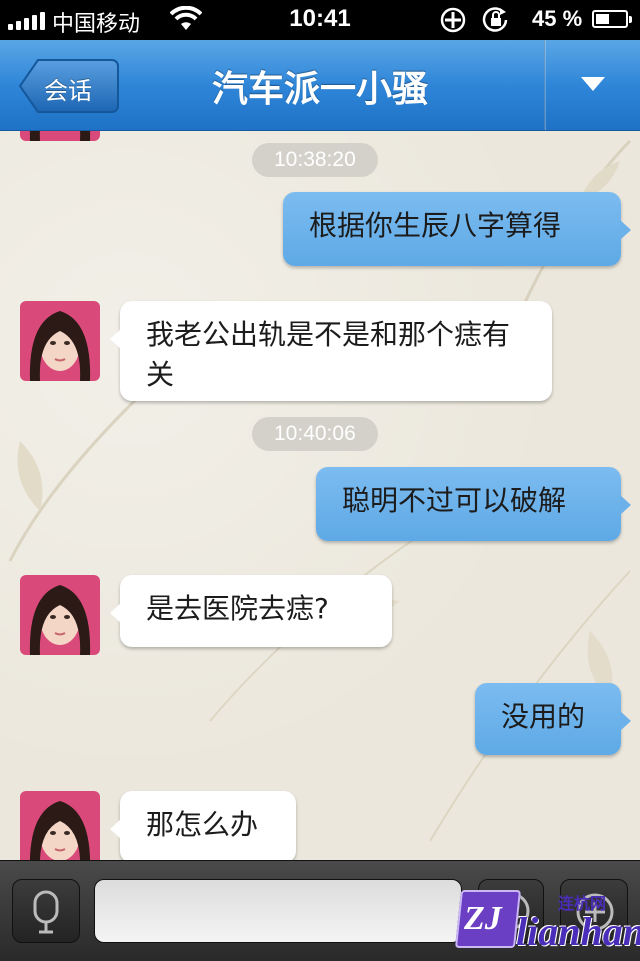 This screenshot has height=961, width=640. I want to click on message-input, so click(278, 911).